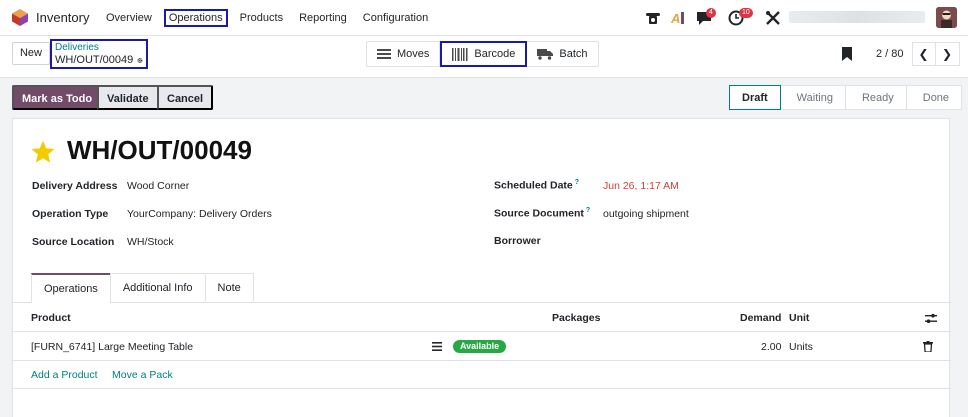  Describe the element at coordinates (847, 54) in the screenshot. I see `bookmark-icon` at that location.